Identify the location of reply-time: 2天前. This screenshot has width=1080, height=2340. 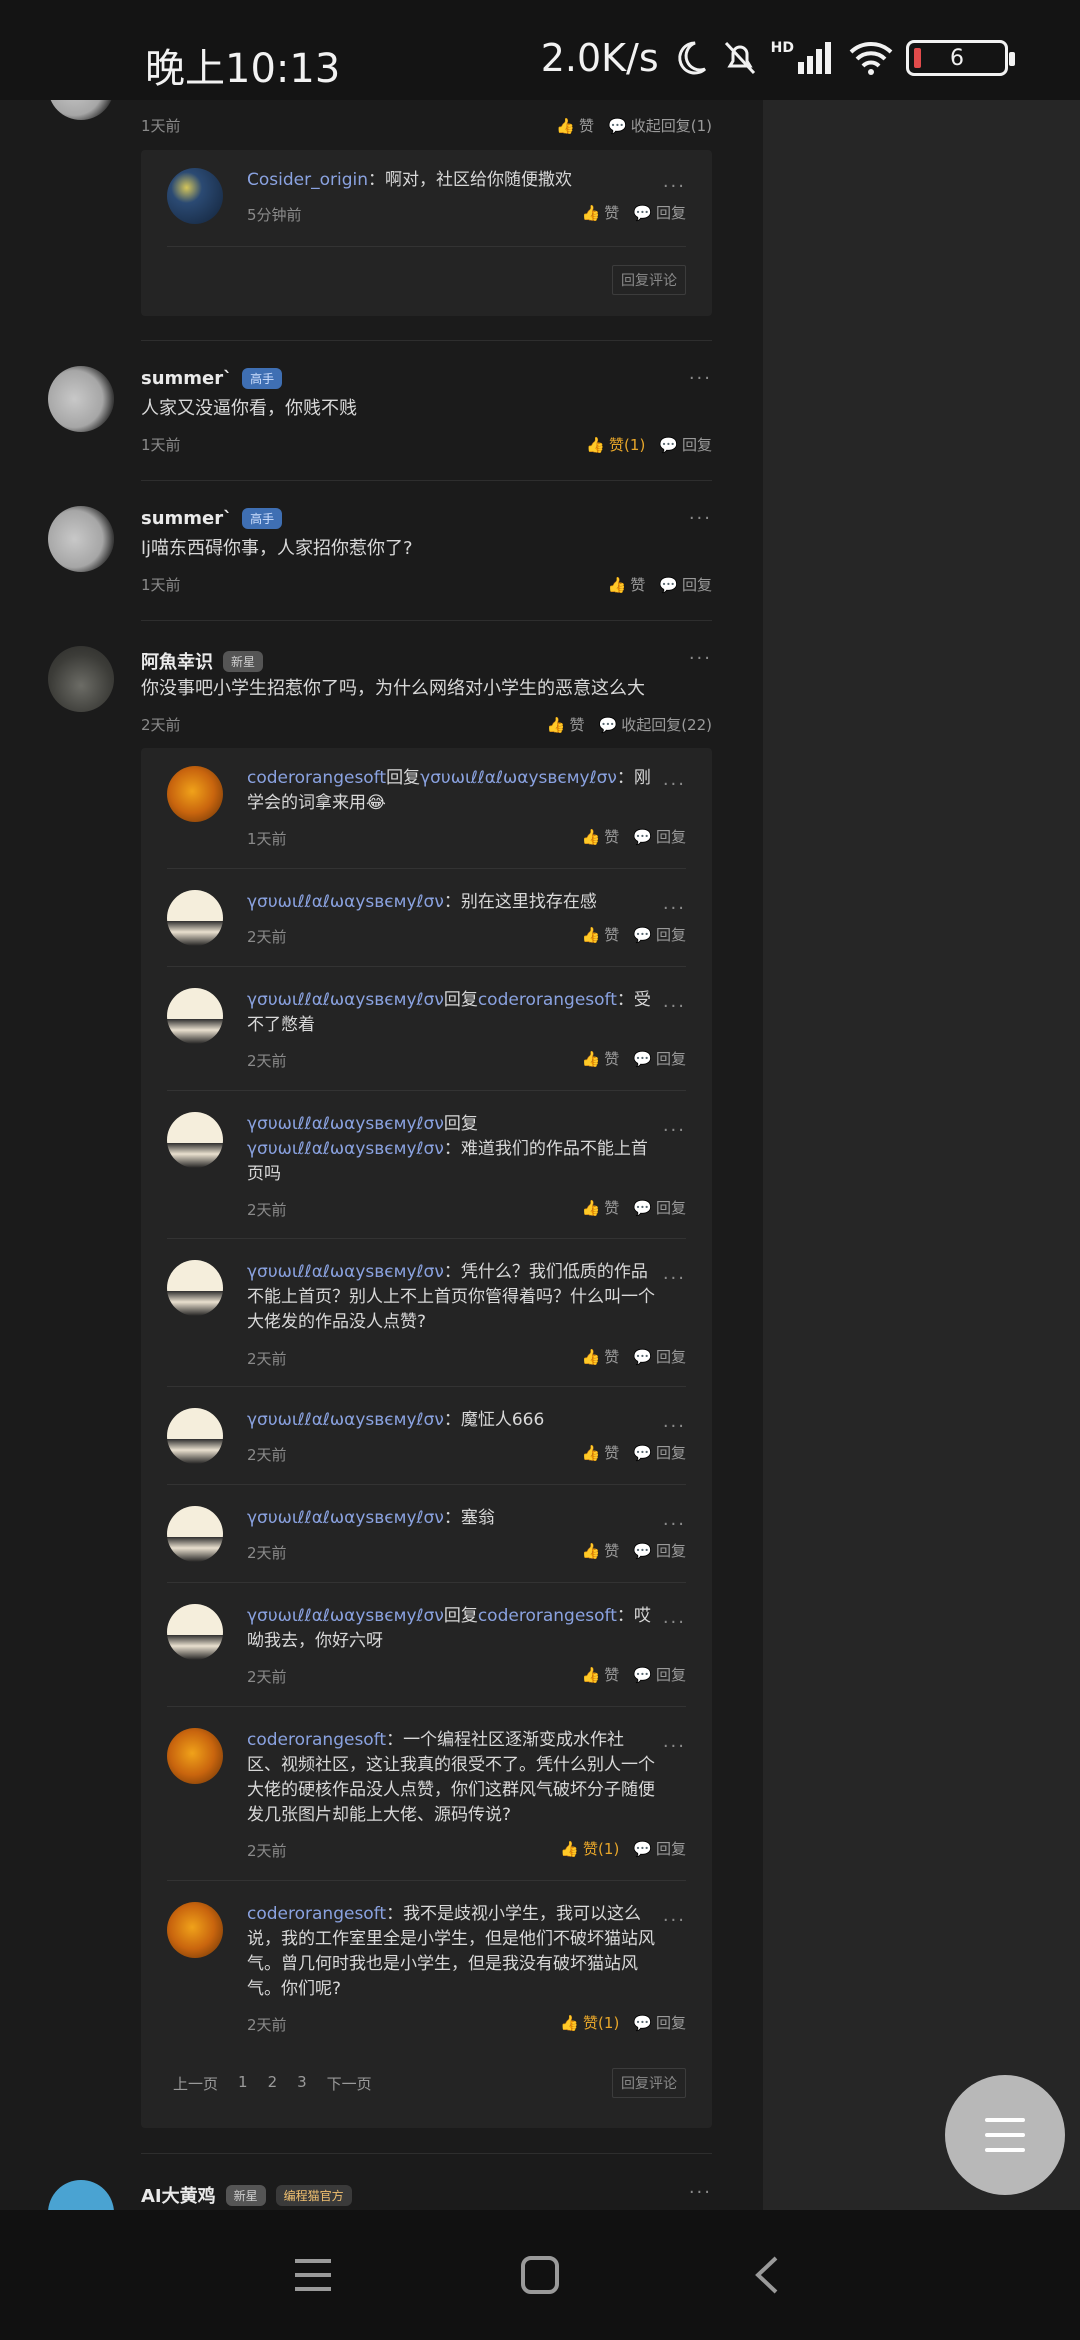
(267, 1455).